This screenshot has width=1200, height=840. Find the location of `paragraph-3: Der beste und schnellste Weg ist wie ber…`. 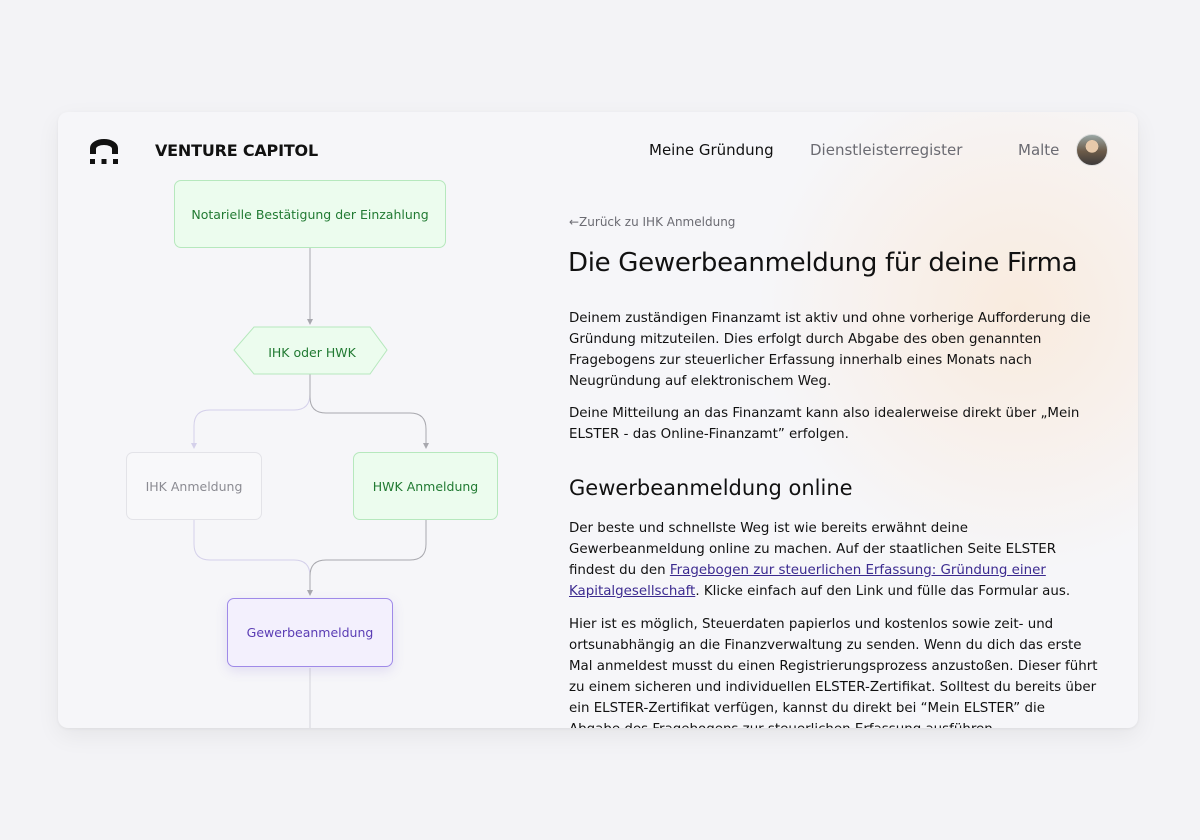

paragraph-3: Der beste und schnellste Weg ist wie ber… is located at coordinates (834, 560).